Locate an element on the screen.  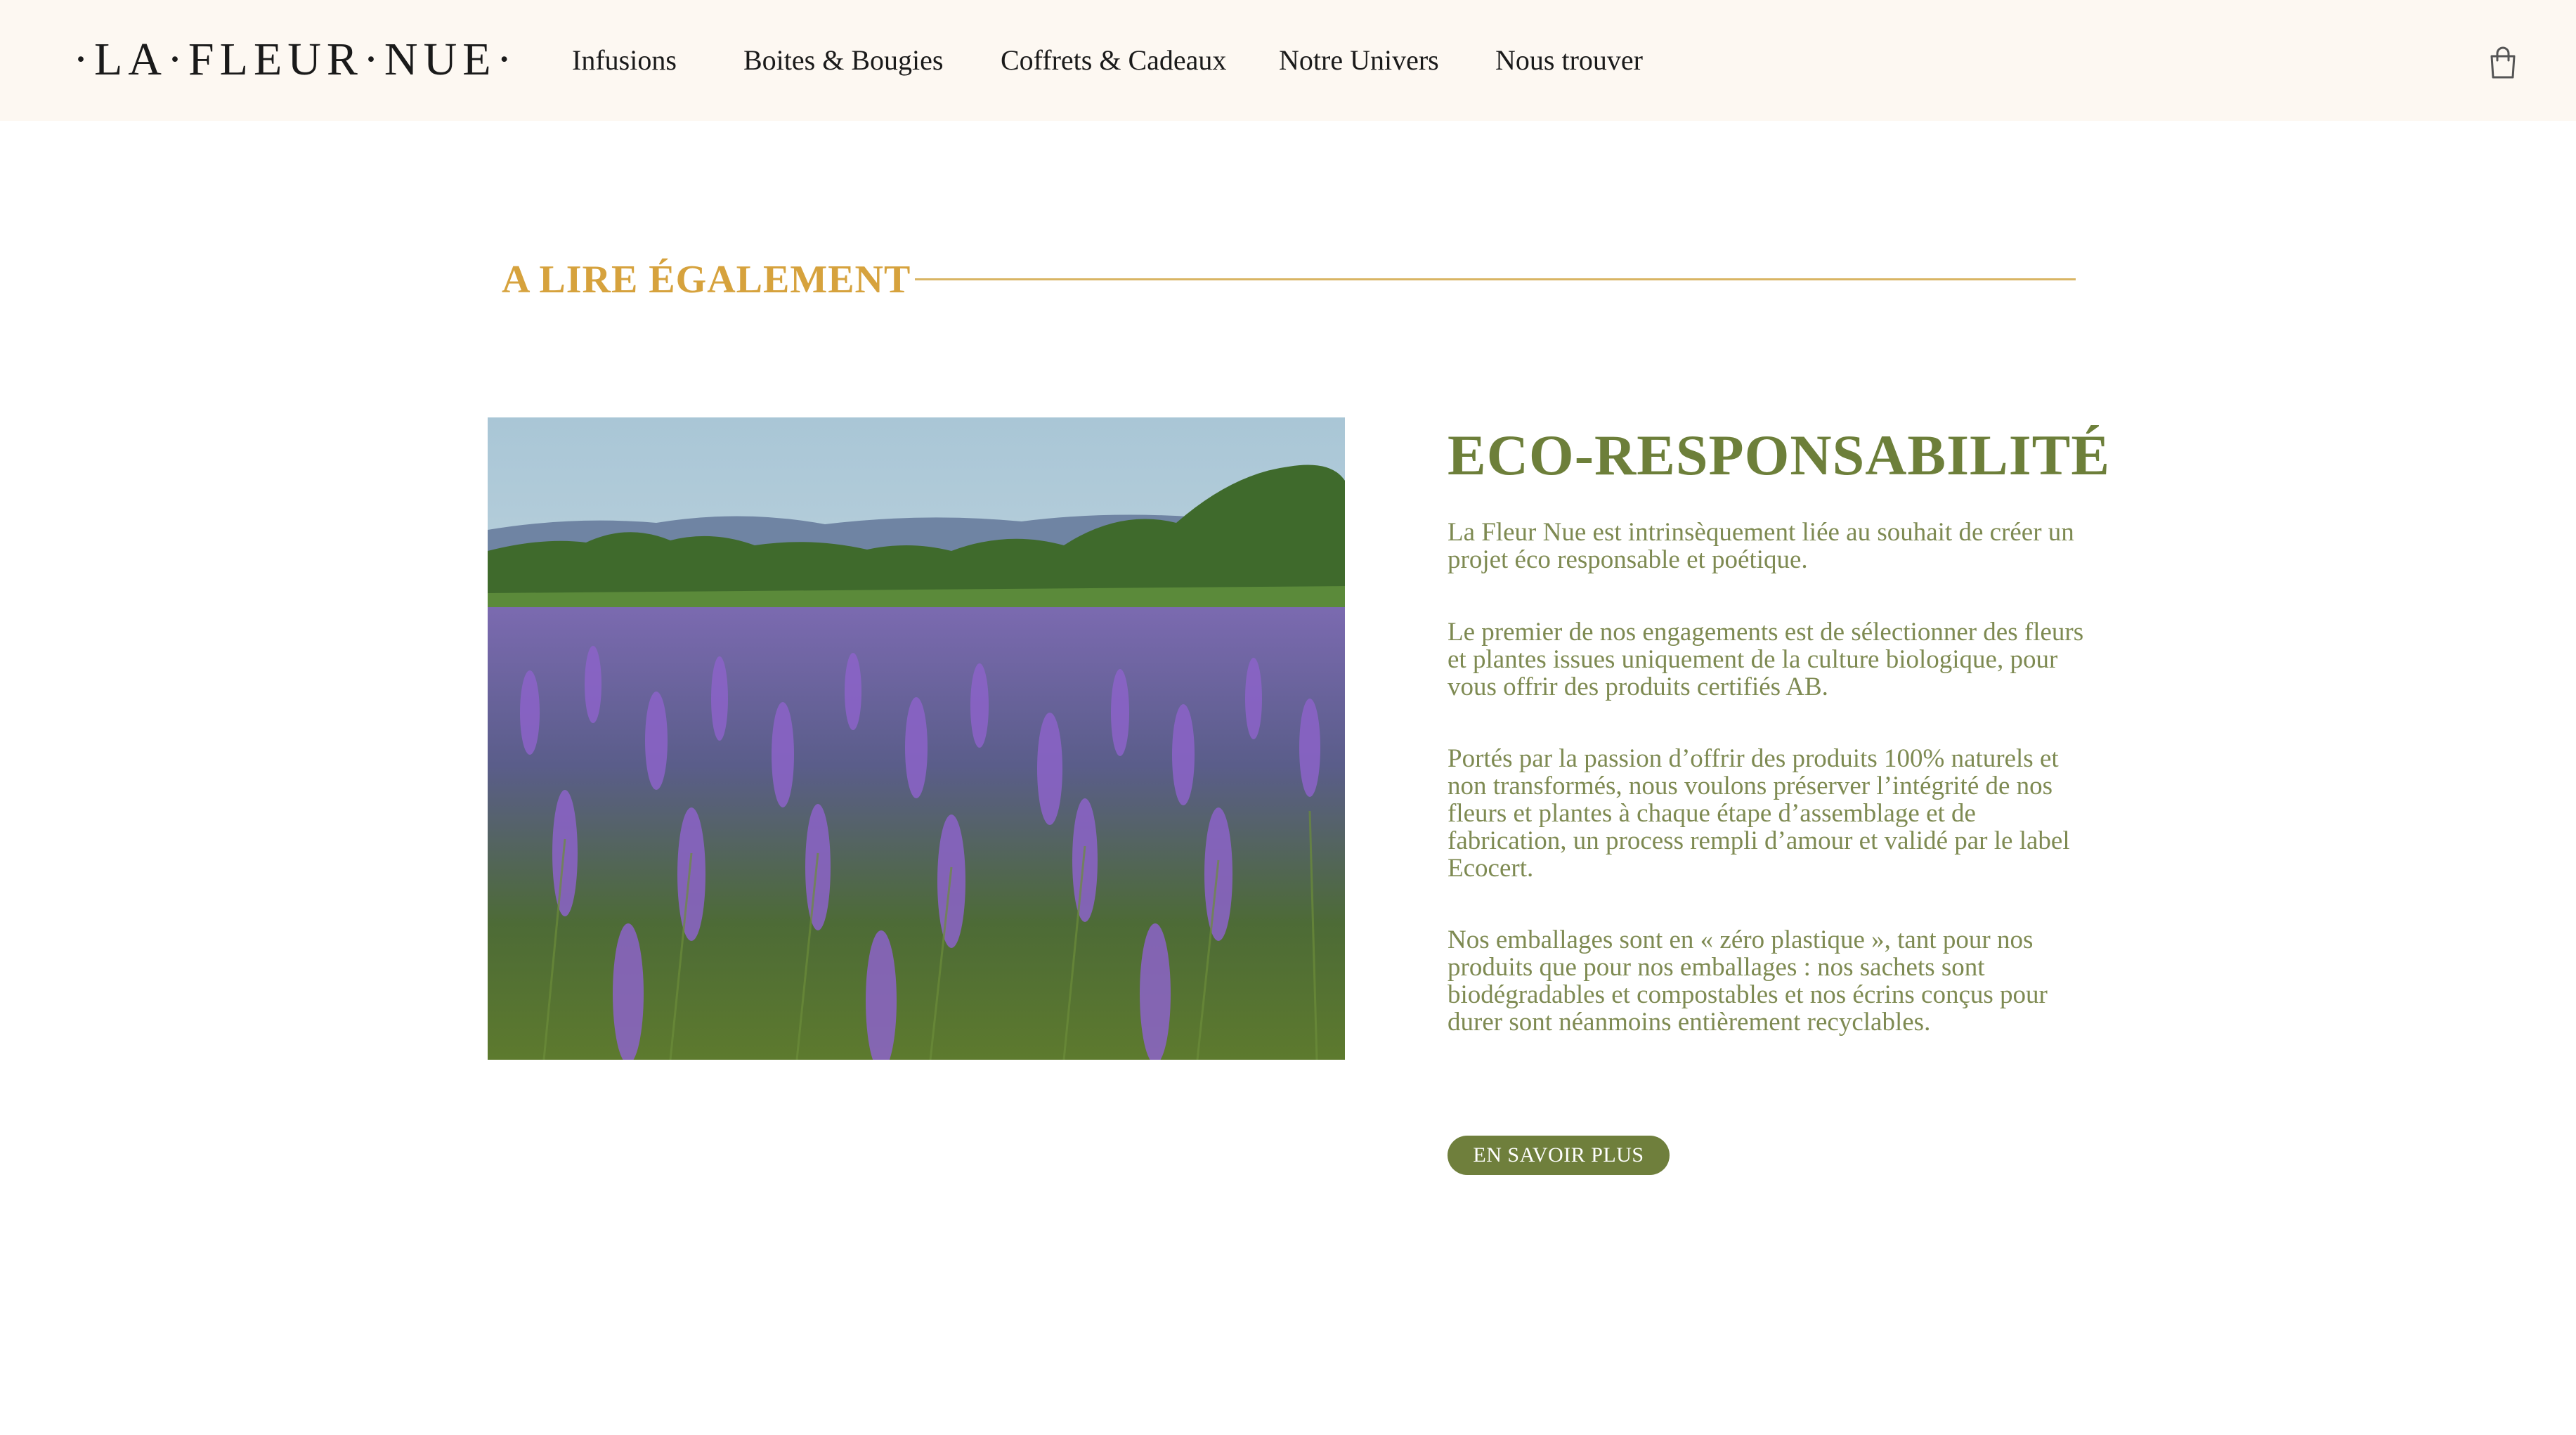
shopping-bag-icon is located at coordinates (2502, 63).